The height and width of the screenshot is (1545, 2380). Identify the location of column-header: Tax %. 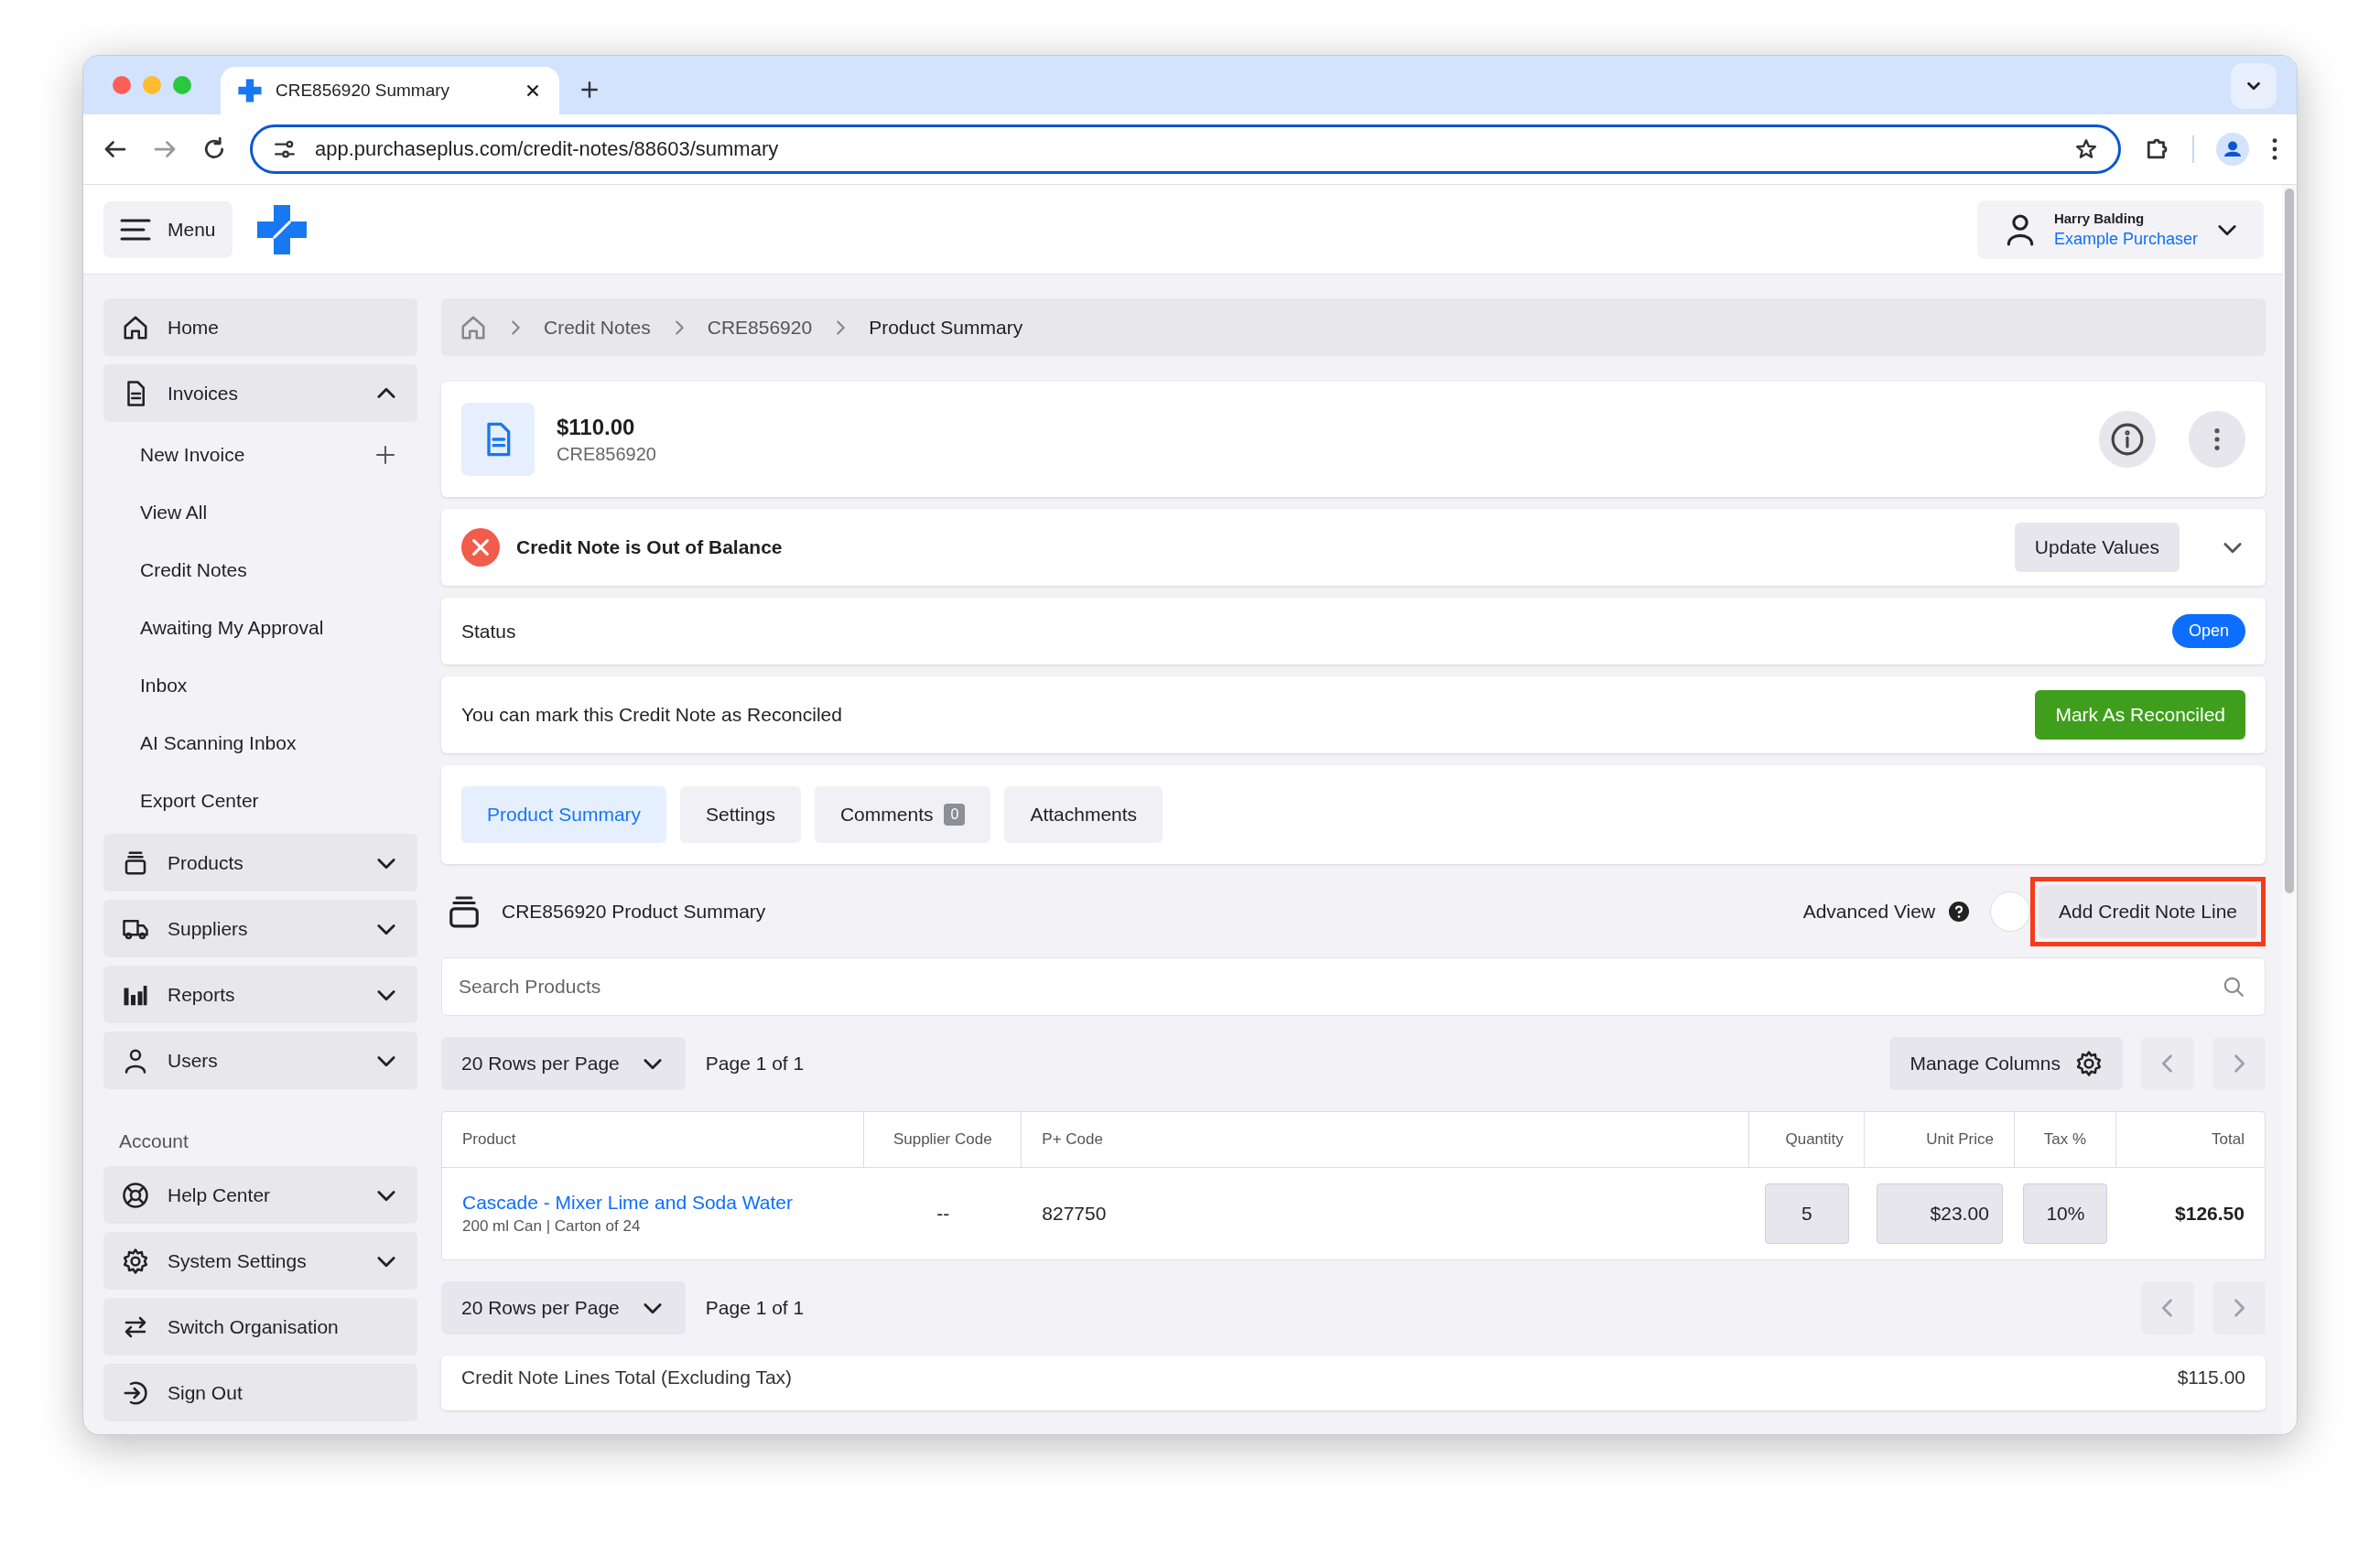
(2065, 1139).